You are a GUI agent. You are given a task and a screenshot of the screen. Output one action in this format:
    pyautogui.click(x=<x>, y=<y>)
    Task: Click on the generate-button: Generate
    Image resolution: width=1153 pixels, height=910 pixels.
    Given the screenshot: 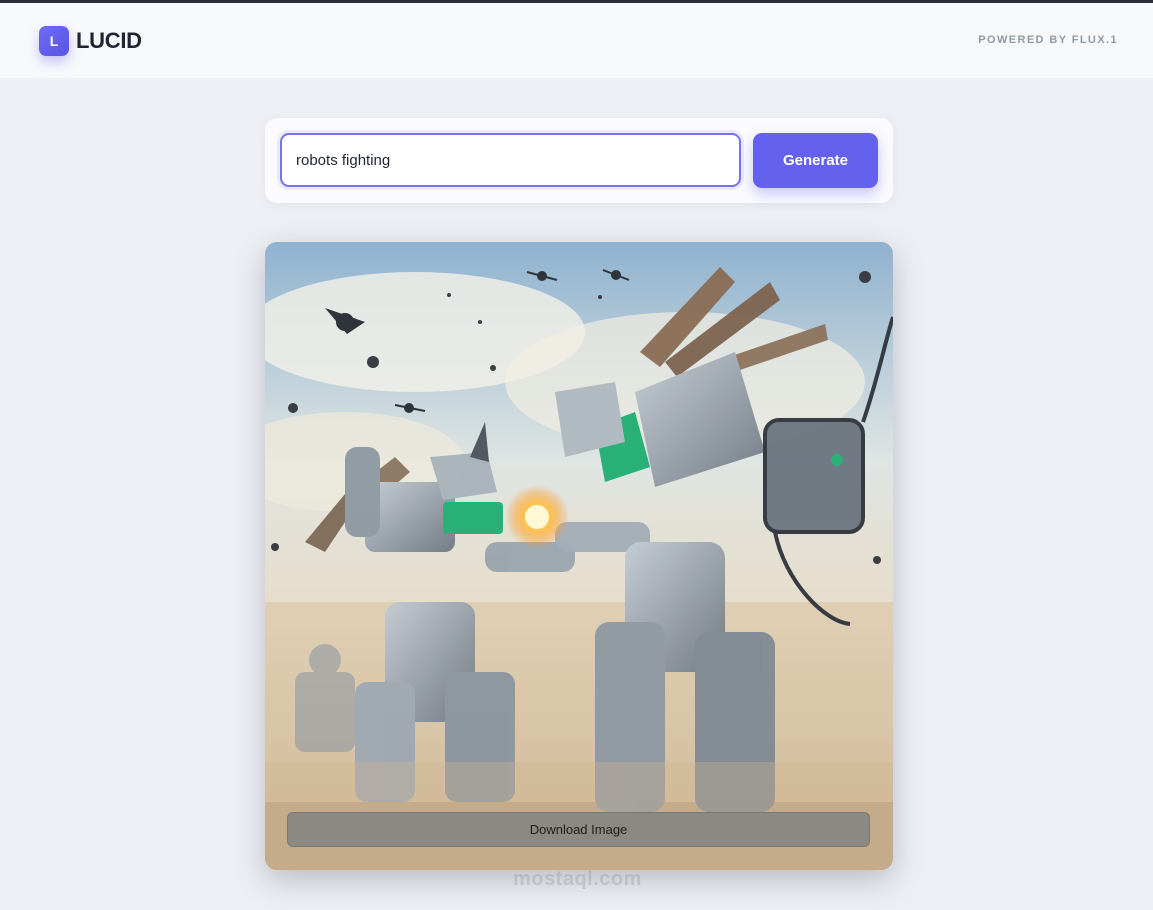 What is the action you would take?
    pyautogui.click(x=815, y=160)
    